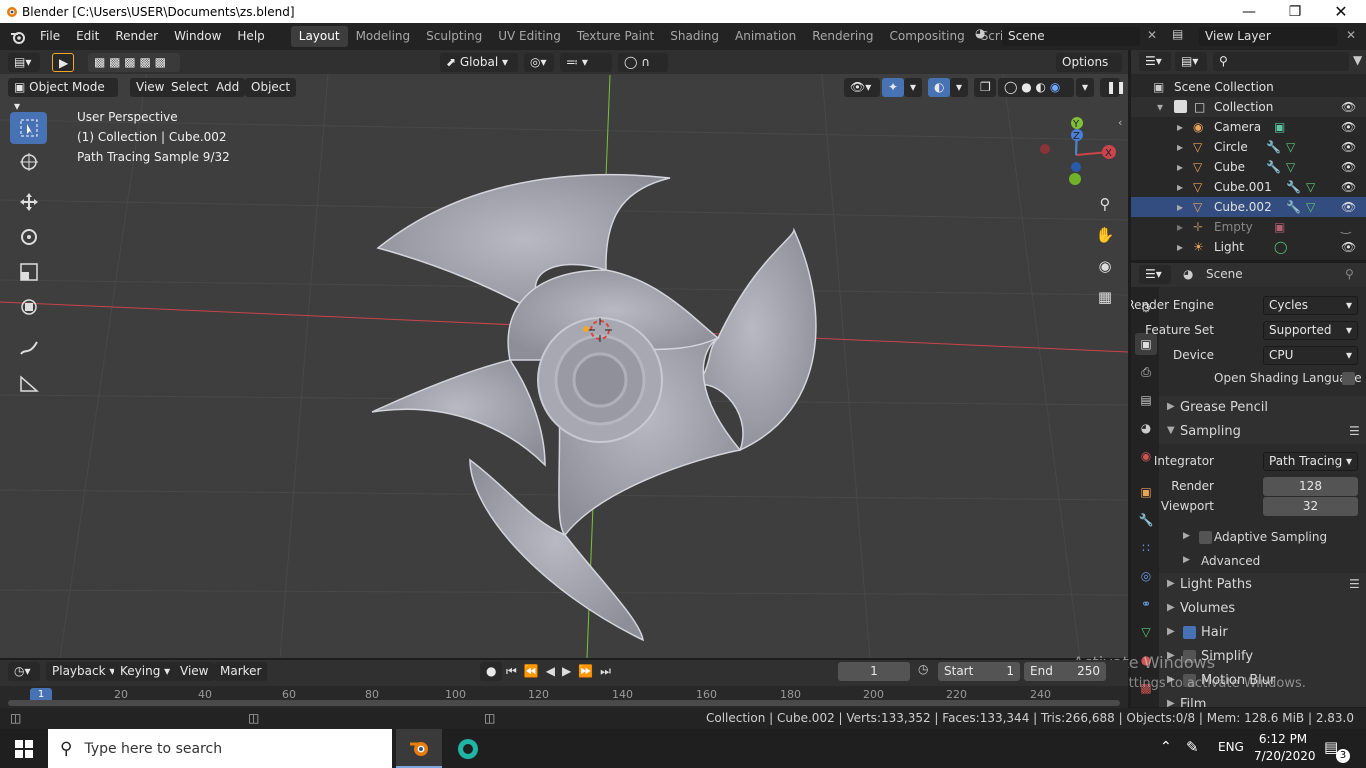  Describe the element at coordinates (63, 62) in the screenshot. I see `select-mode-icon: ▶` at that location.